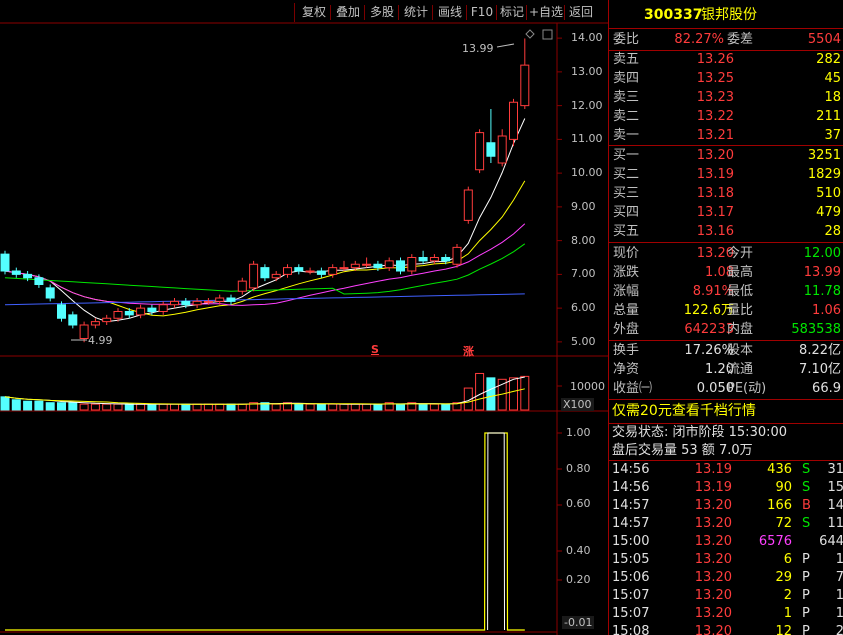  I want to click on price-tick-label: 7.00, so click(583, 274).